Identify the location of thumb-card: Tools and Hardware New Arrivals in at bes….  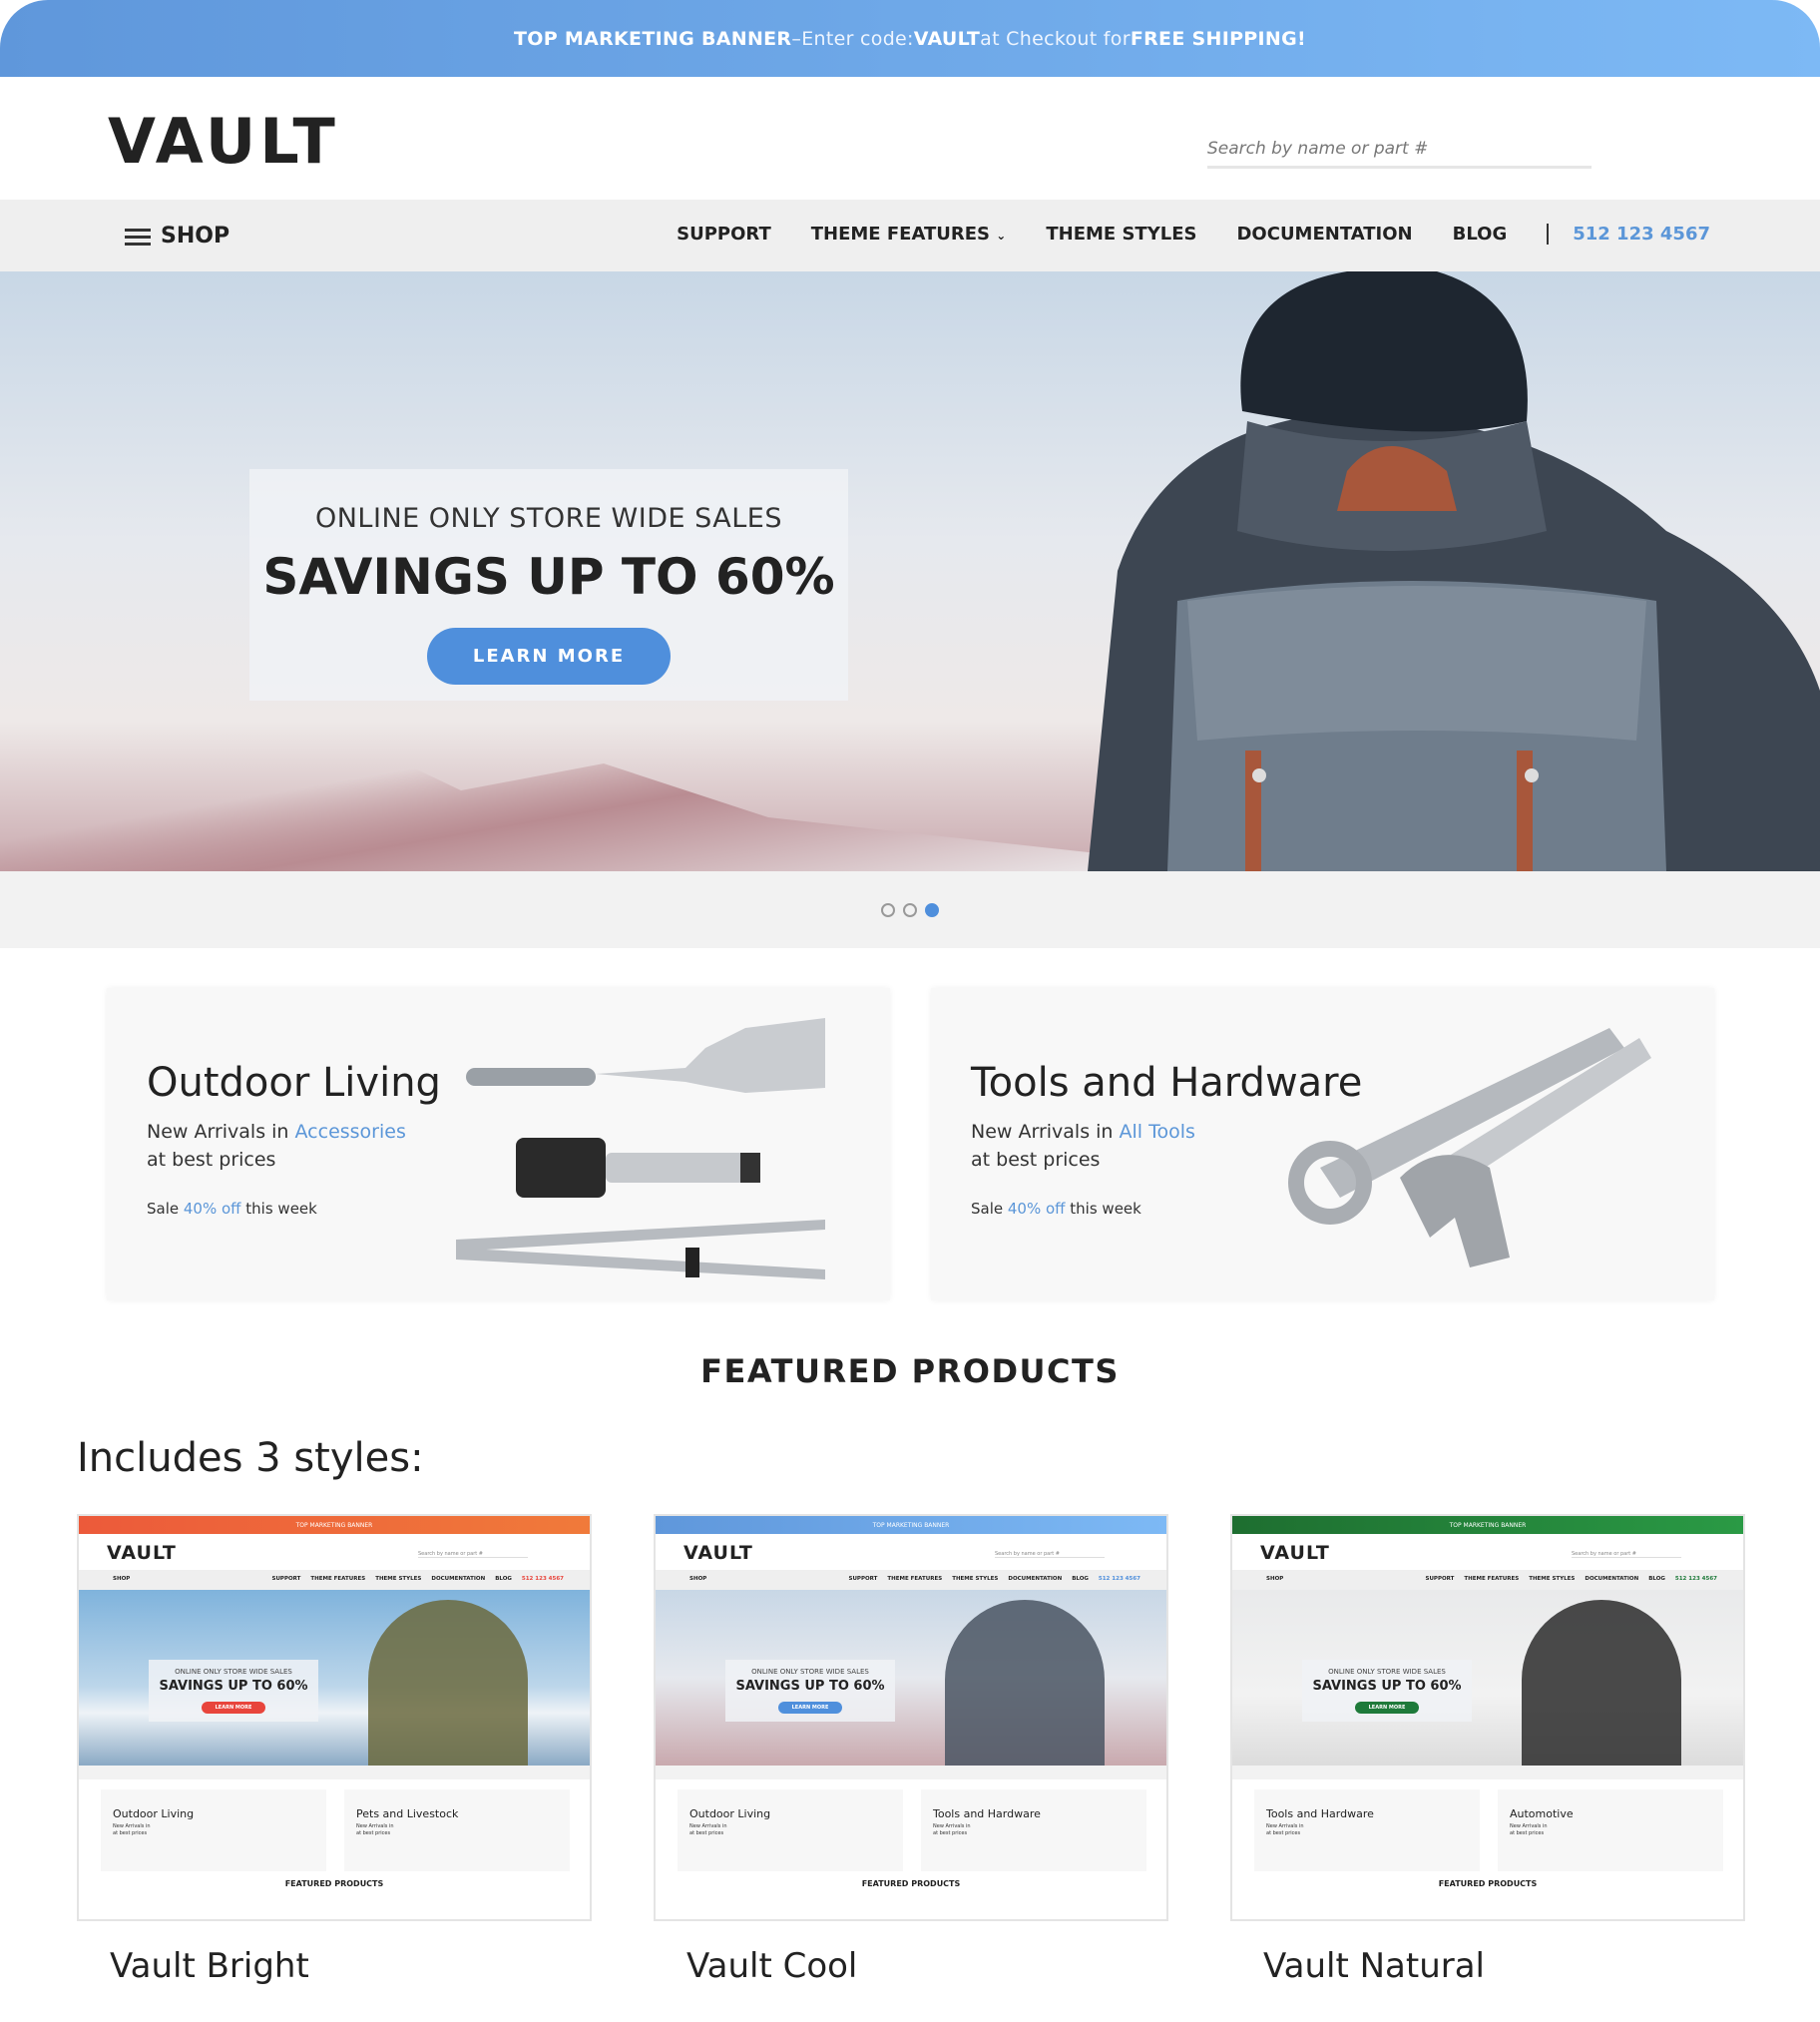
(1367, 1830).